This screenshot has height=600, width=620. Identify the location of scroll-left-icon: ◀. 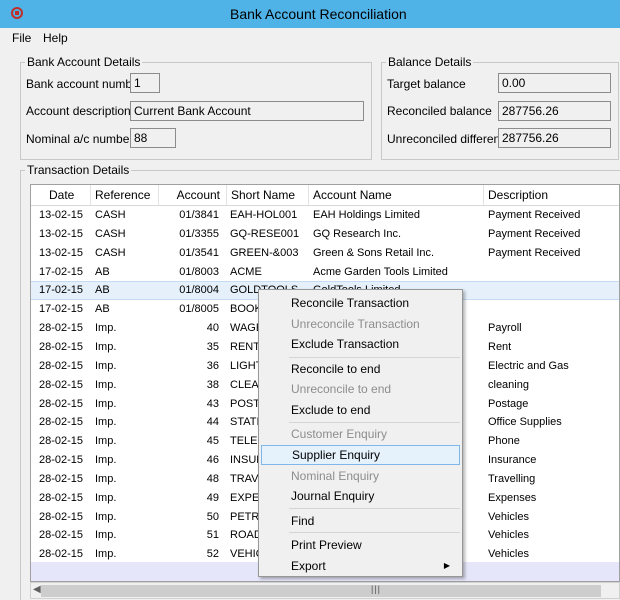
(37, 589).